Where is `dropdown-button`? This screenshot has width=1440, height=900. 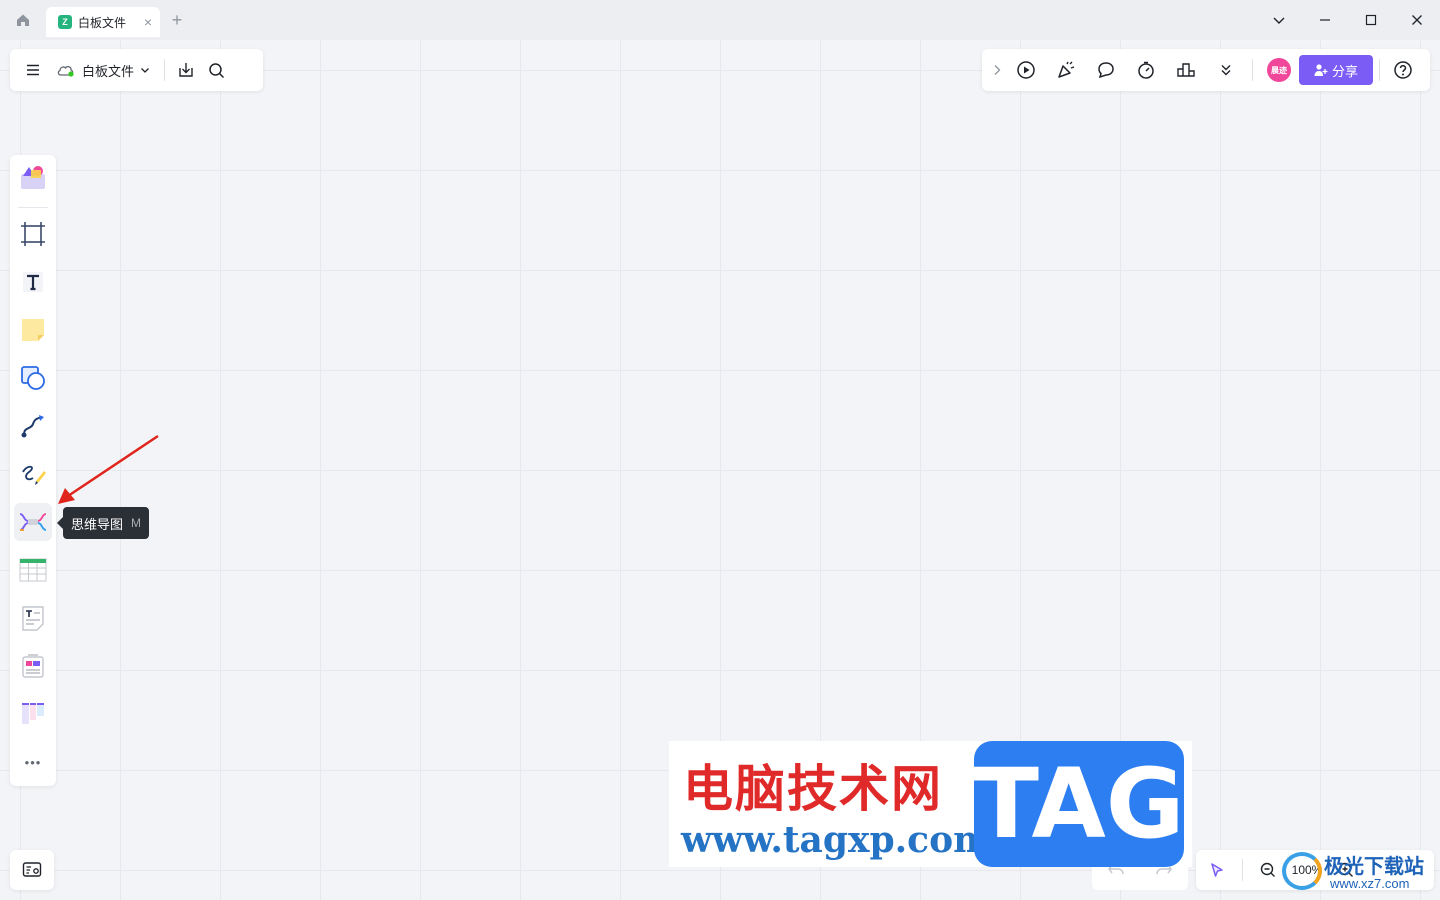 dropdown-button is located at coordinates (1279, 20).